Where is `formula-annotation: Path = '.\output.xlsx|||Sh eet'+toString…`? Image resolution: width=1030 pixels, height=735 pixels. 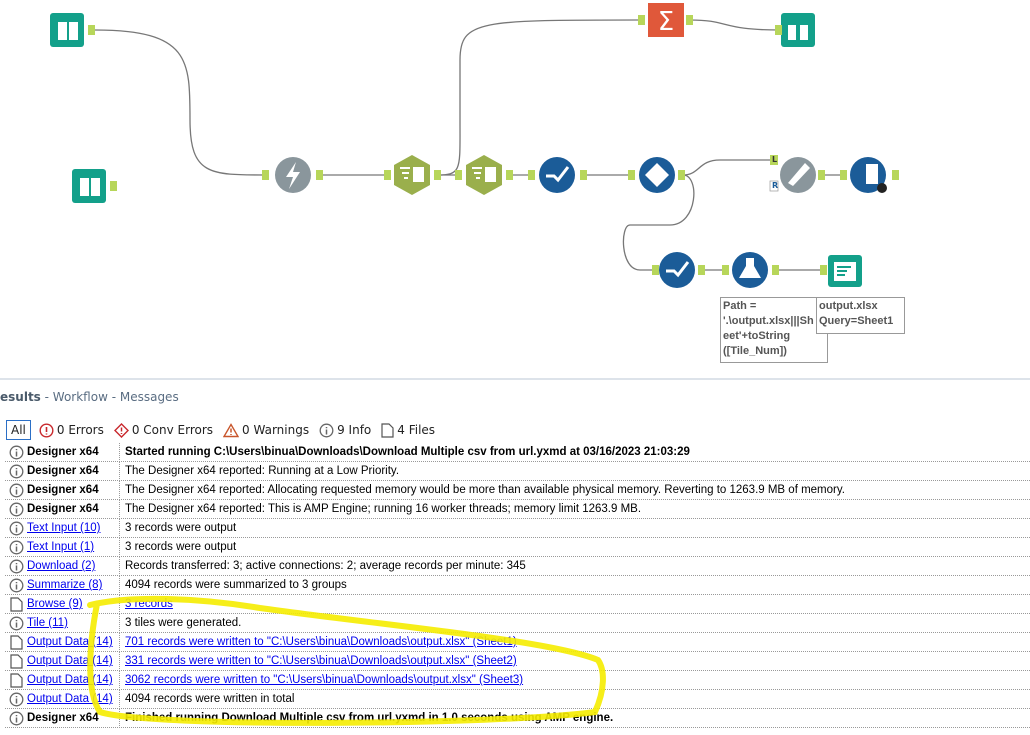
formula-annotation: Path = '.\output.xlsx|||Sh eet'+toString… is located at coordinates (774, 330).